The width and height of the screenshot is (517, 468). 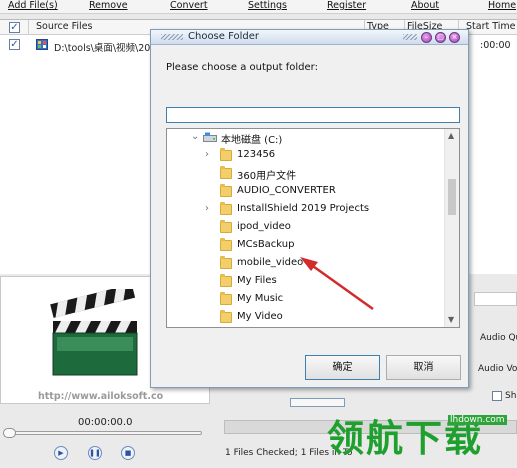 I want to click on menu-settings: Settings, so click(x=267, y=5).